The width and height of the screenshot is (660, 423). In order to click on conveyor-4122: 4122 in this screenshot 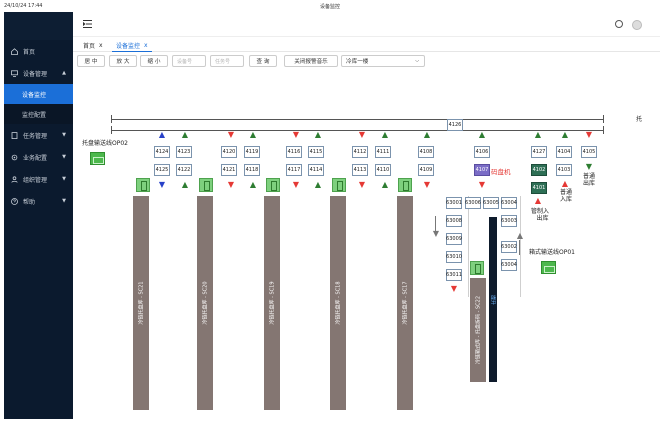, I will do `click(184, 170)`.